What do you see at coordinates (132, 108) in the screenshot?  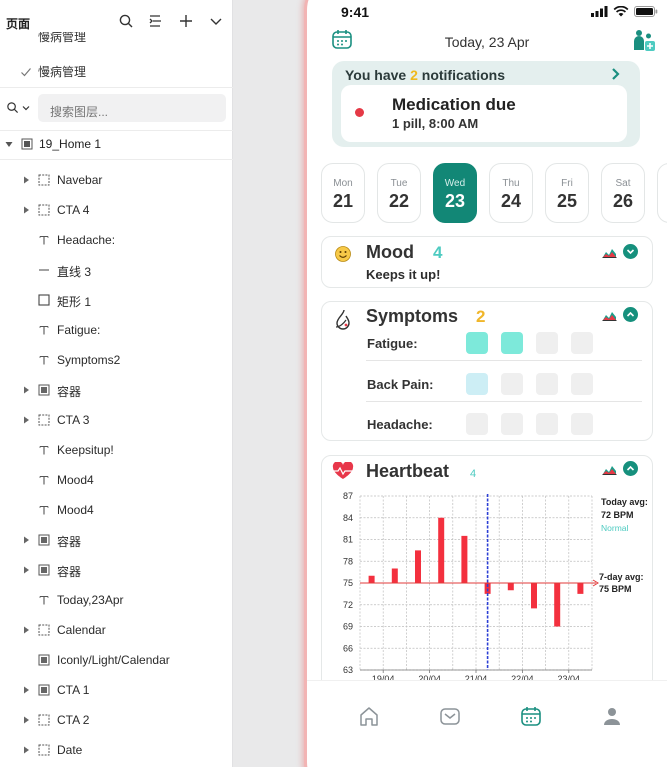 I see `layer-search-input` at bounding box center [132, 108].